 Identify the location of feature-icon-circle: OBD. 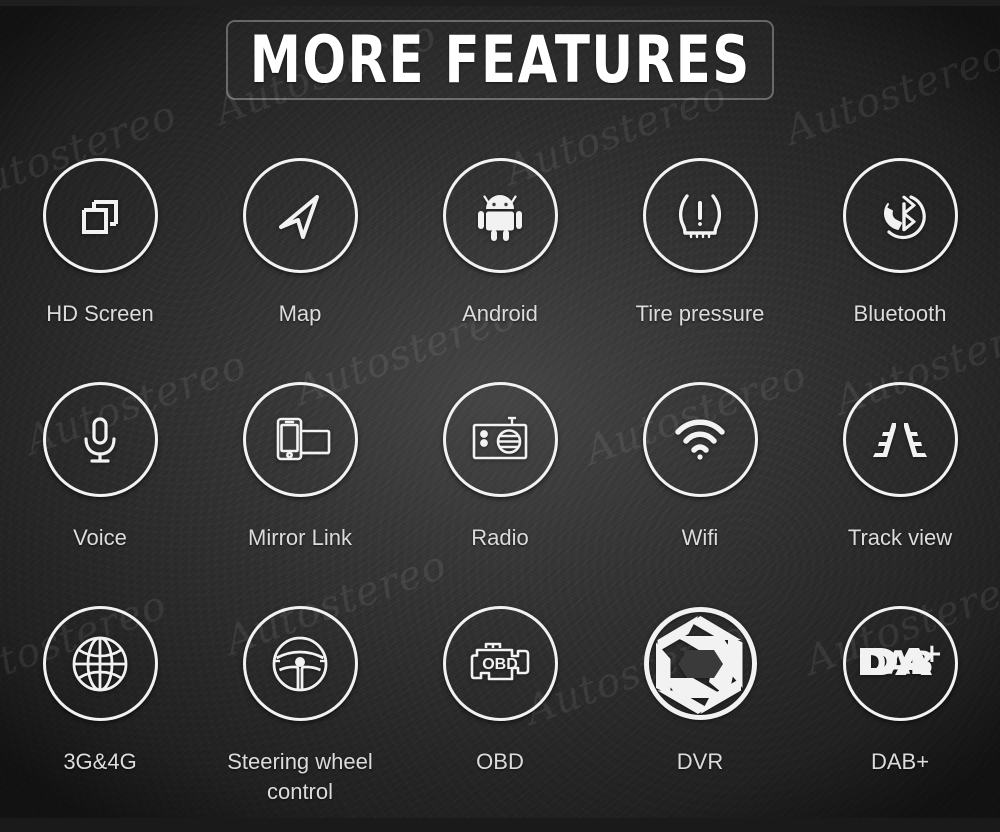
(500, 663).